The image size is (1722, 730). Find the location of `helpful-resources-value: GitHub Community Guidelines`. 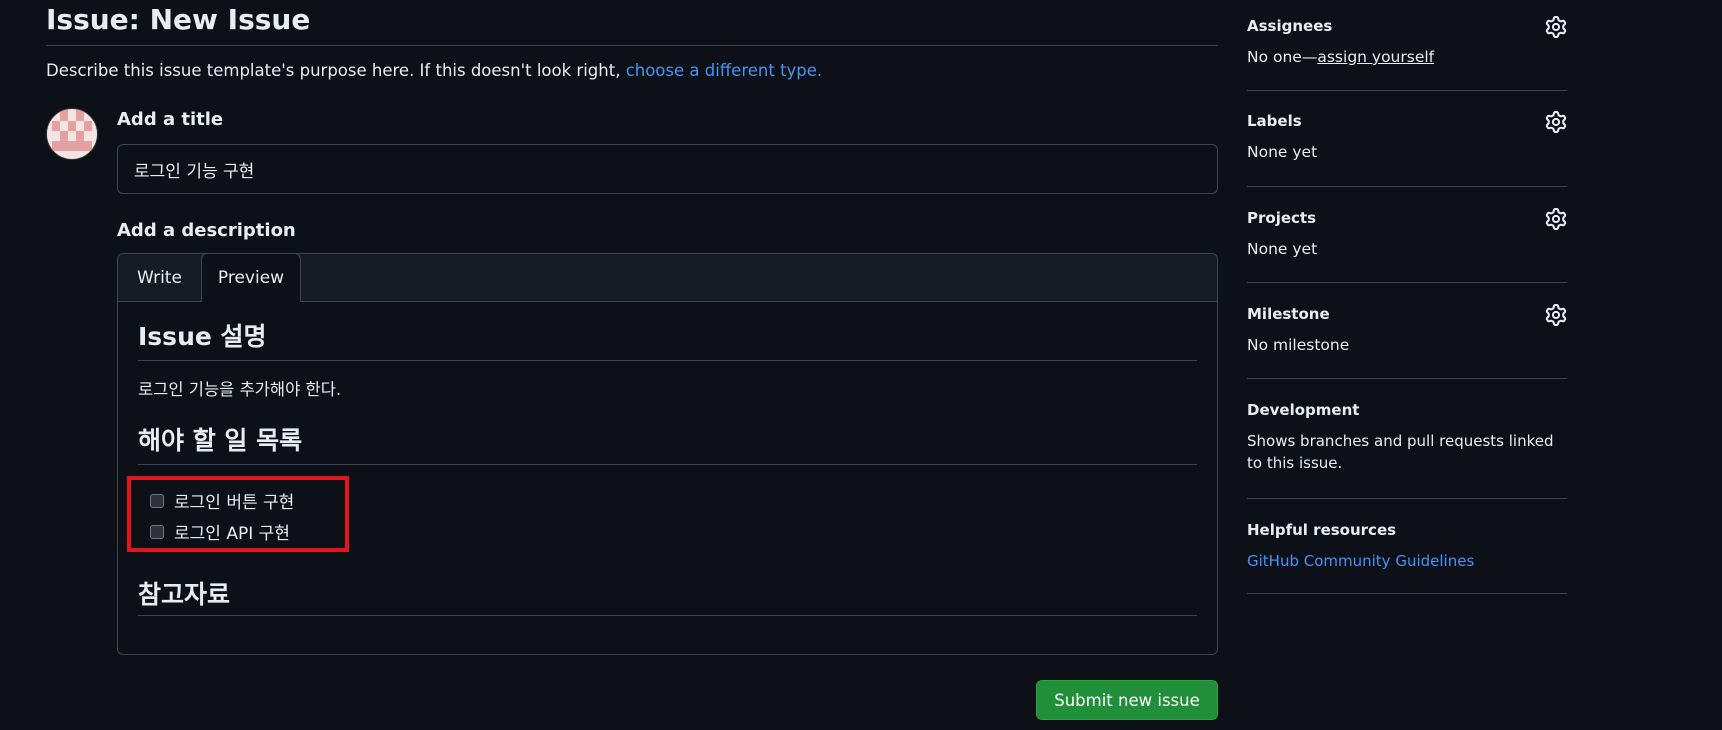

helpful-resources-value: GitHub Community Guidelines is located at coordinates (1407, 561).